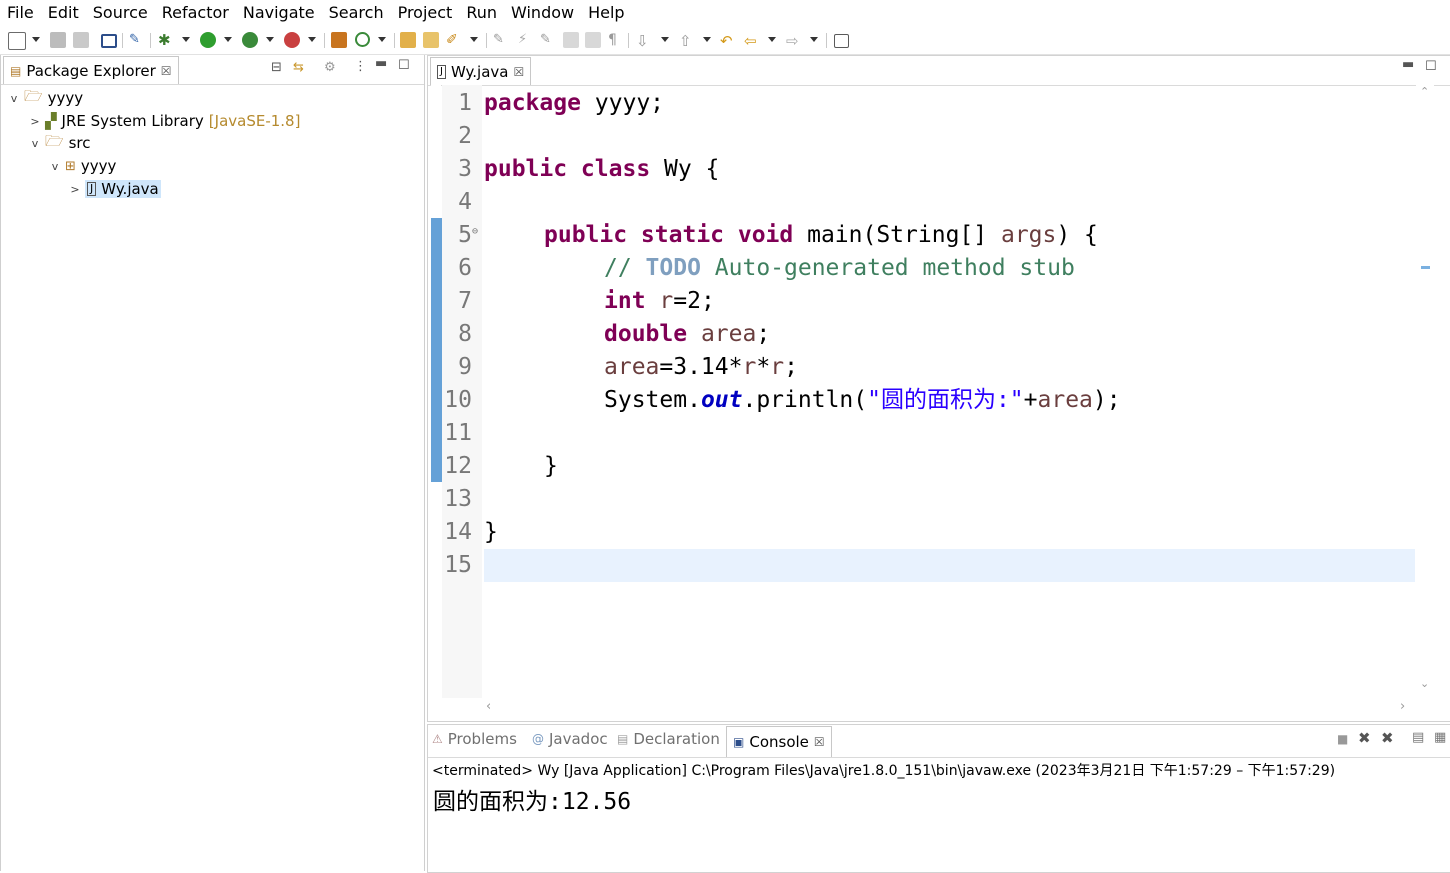 This screenshot has height=873, width=1450. Describe the element at coordinates (548, 40) in the screenshot. I see `toggle-block-icon: ✎` at that location.